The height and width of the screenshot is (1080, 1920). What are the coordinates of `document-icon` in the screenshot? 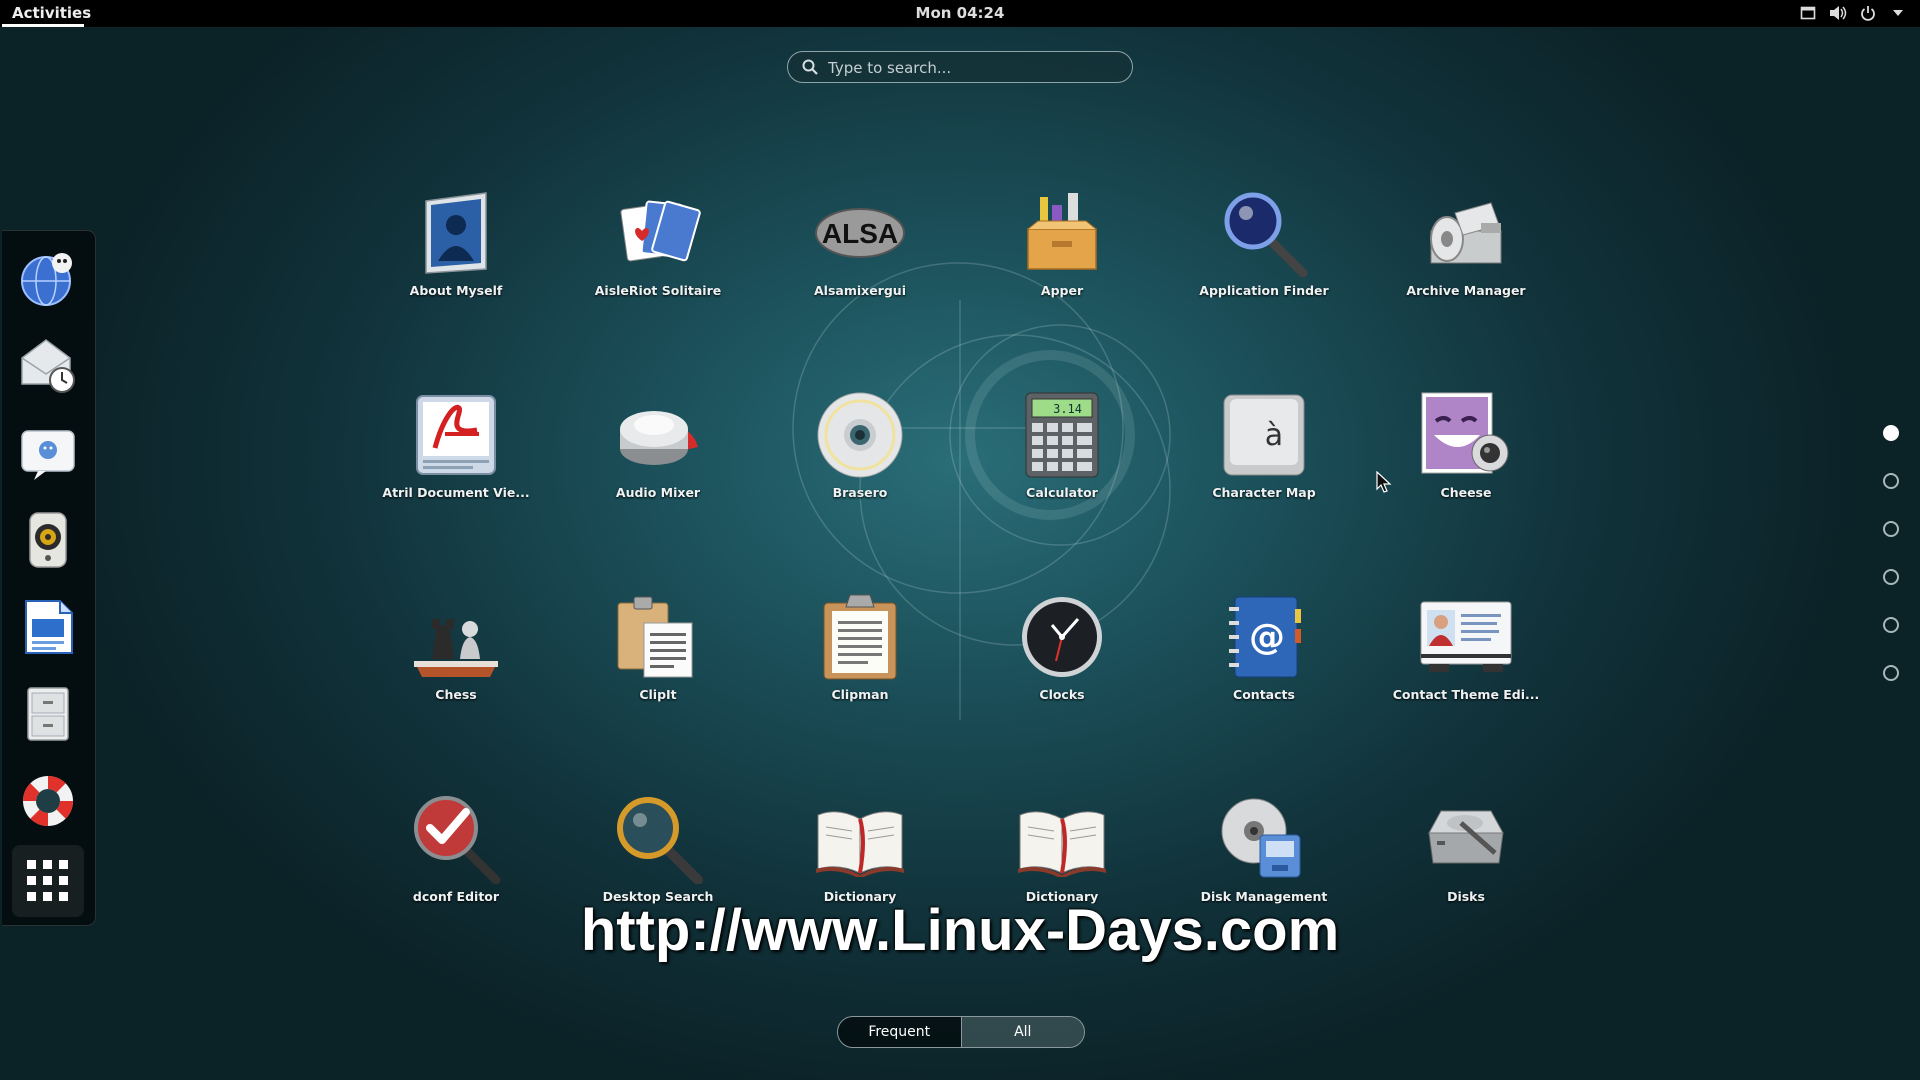 It's located at (49, 627).